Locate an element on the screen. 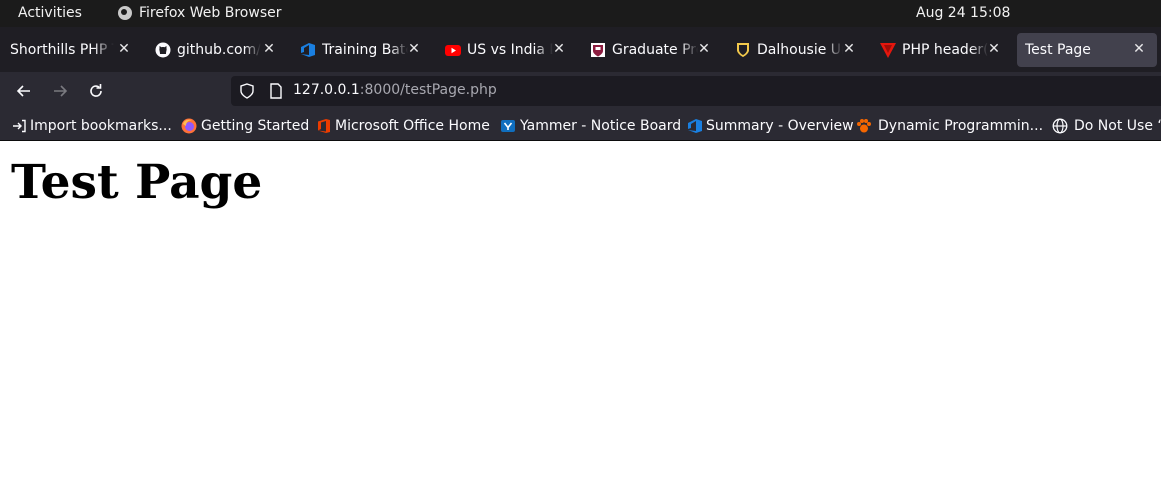 Image resolution: width=1161 pixels, height=502 pixels. university-crest-icon is located at coordinates (598, 50).